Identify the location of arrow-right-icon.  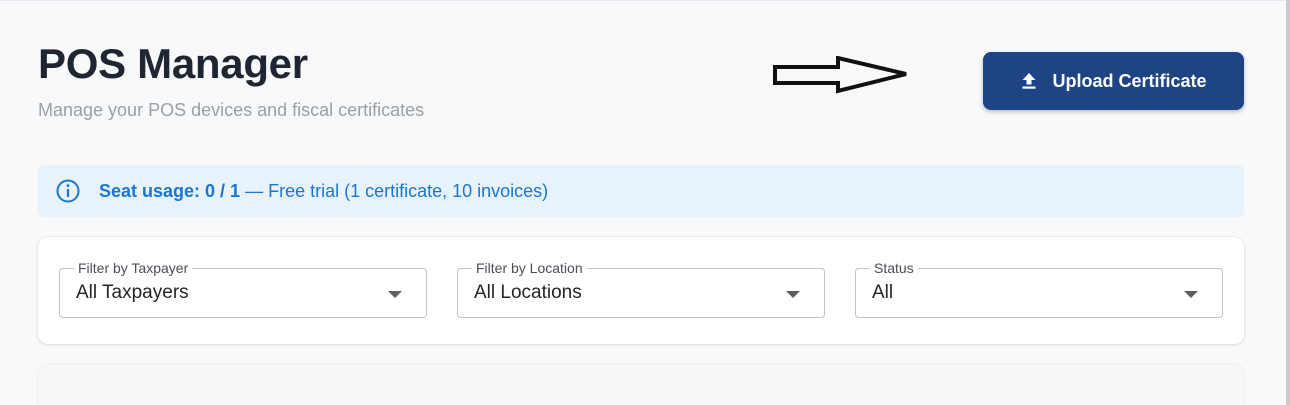
(840, 75).